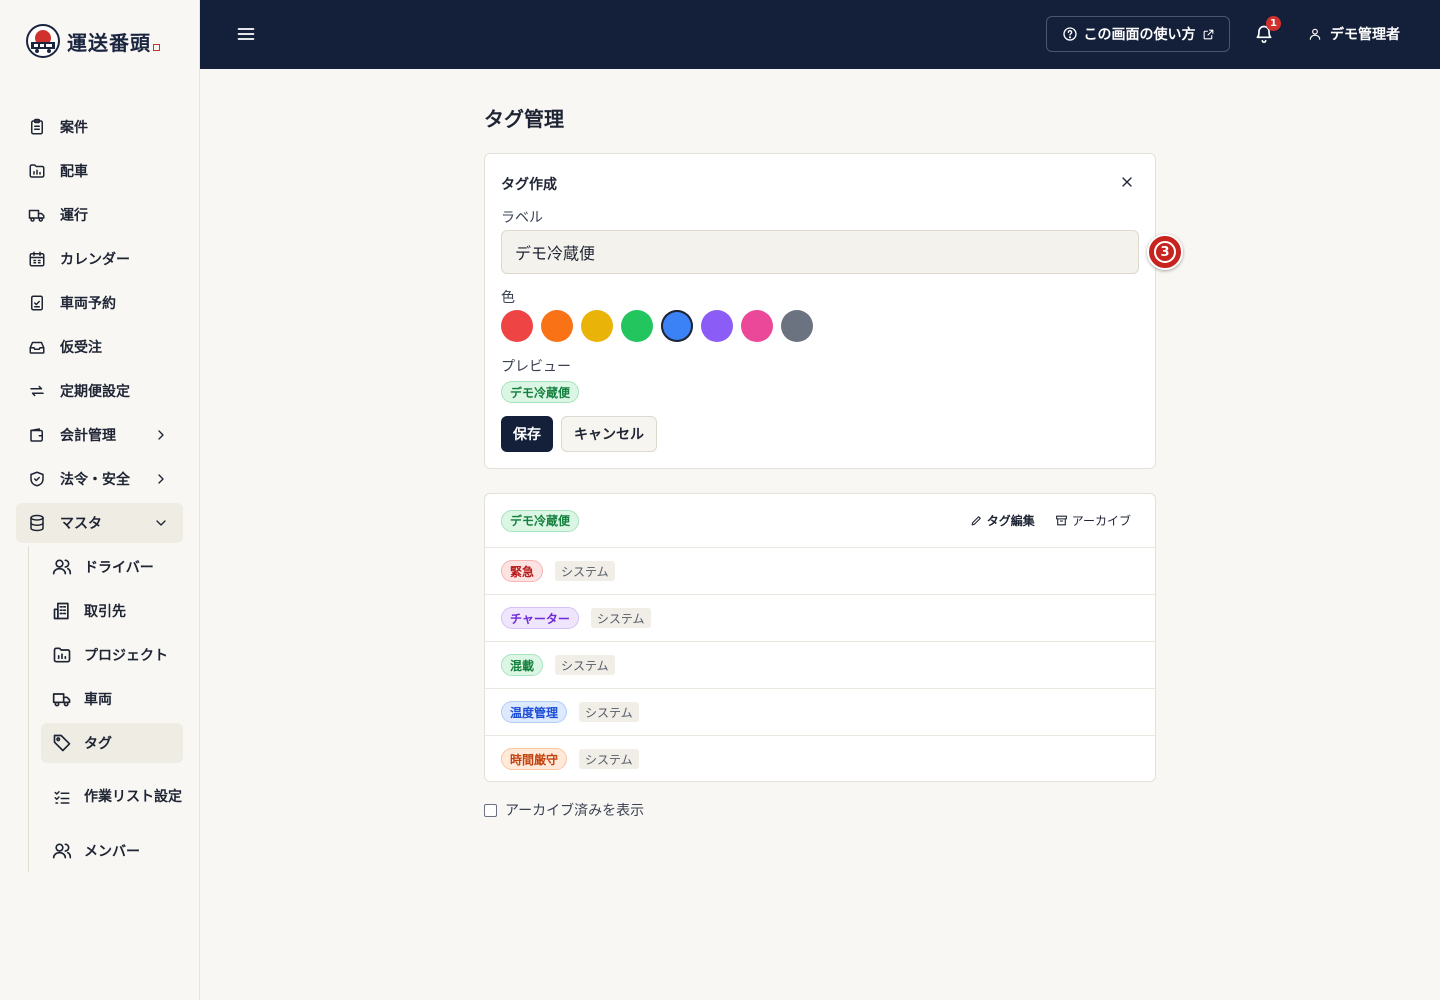 This screenshot has height=1000, width=1440. What do you see at coordinates (95, 480) in the screenshot?
I see `sidebar-item-label: 法令・安全` at bounding box center [95, 480].